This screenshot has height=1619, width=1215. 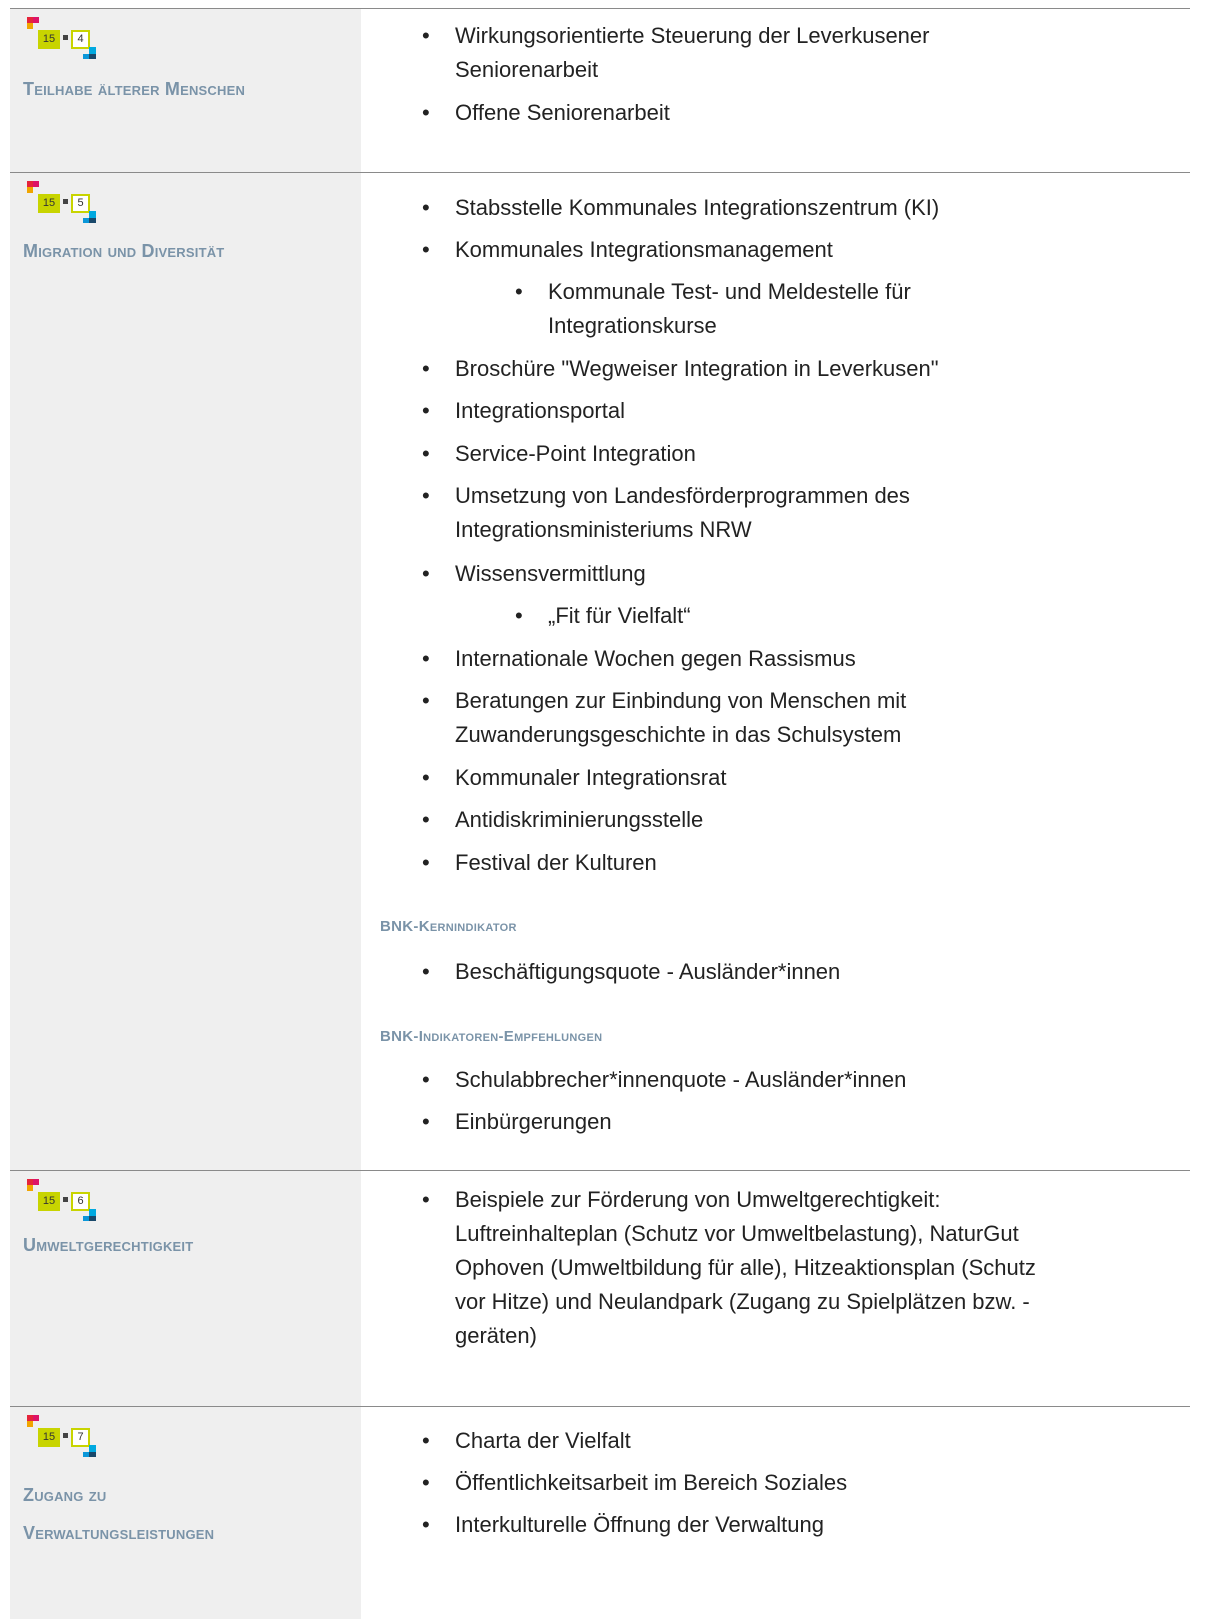 I want to click on list-item: • Festival der Kulturen, so click(x=539, y=862).